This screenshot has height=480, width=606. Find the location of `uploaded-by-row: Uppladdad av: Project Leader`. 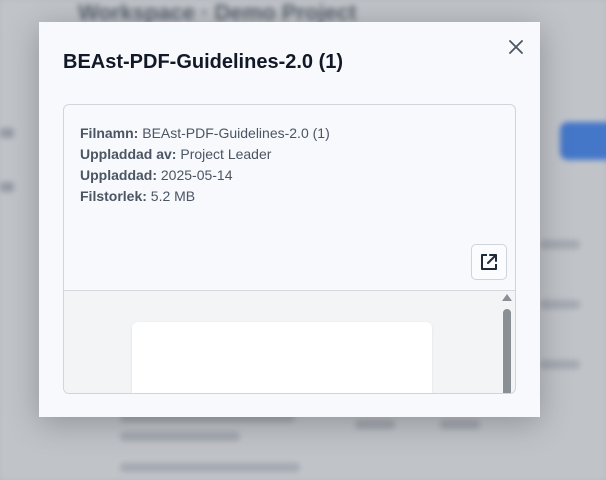

uploaded-by-row: Uppladdad av: Project Leader is located at coordinates (205, 154).